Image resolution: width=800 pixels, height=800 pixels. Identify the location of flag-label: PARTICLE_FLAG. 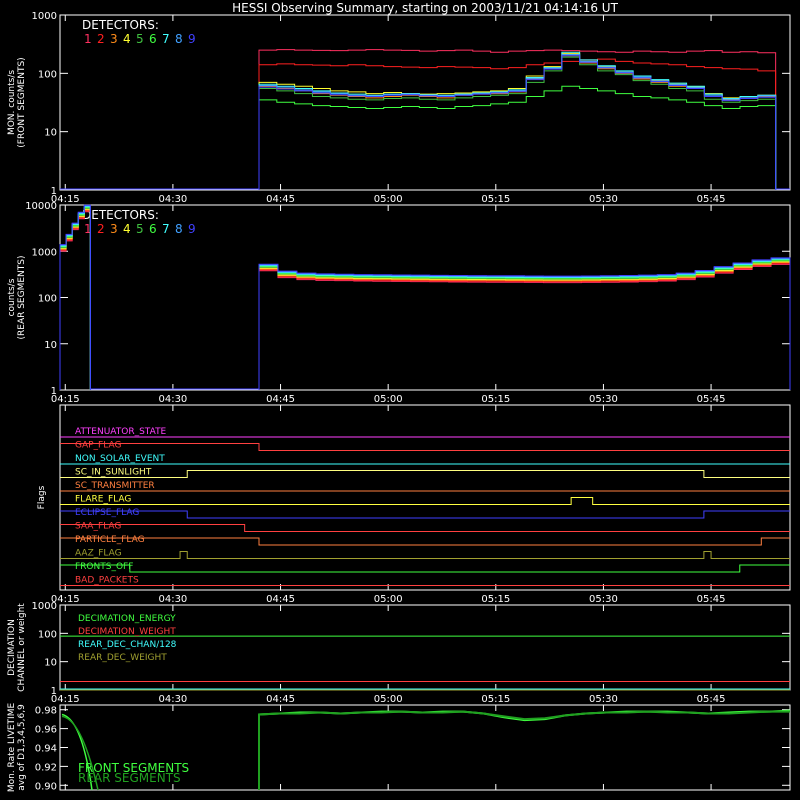
(110, 540).